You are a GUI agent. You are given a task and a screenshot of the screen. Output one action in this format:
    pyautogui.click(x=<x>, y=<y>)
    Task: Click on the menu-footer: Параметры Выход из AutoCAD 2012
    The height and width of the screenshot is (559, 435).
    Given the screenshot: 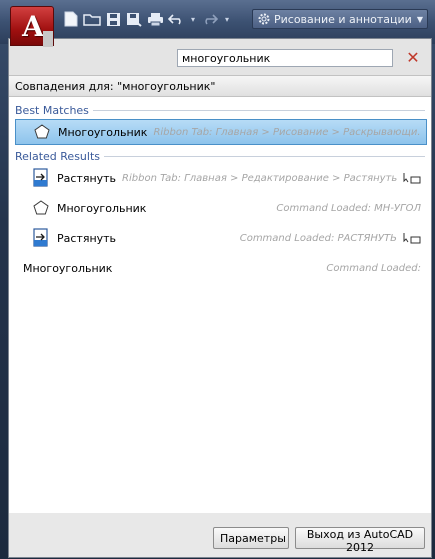 What is the action you would take?
    pyautogui.click(x=220, y=535)
    